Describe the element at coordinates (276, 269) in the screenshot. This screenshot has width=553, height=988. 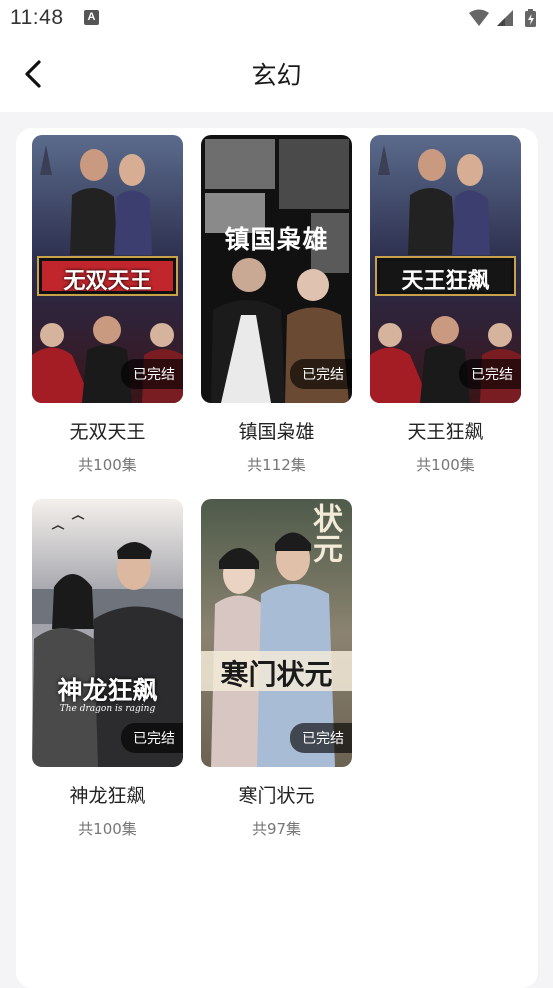
I see `drama-poster: 镇国枭雄 已完结` at that location.